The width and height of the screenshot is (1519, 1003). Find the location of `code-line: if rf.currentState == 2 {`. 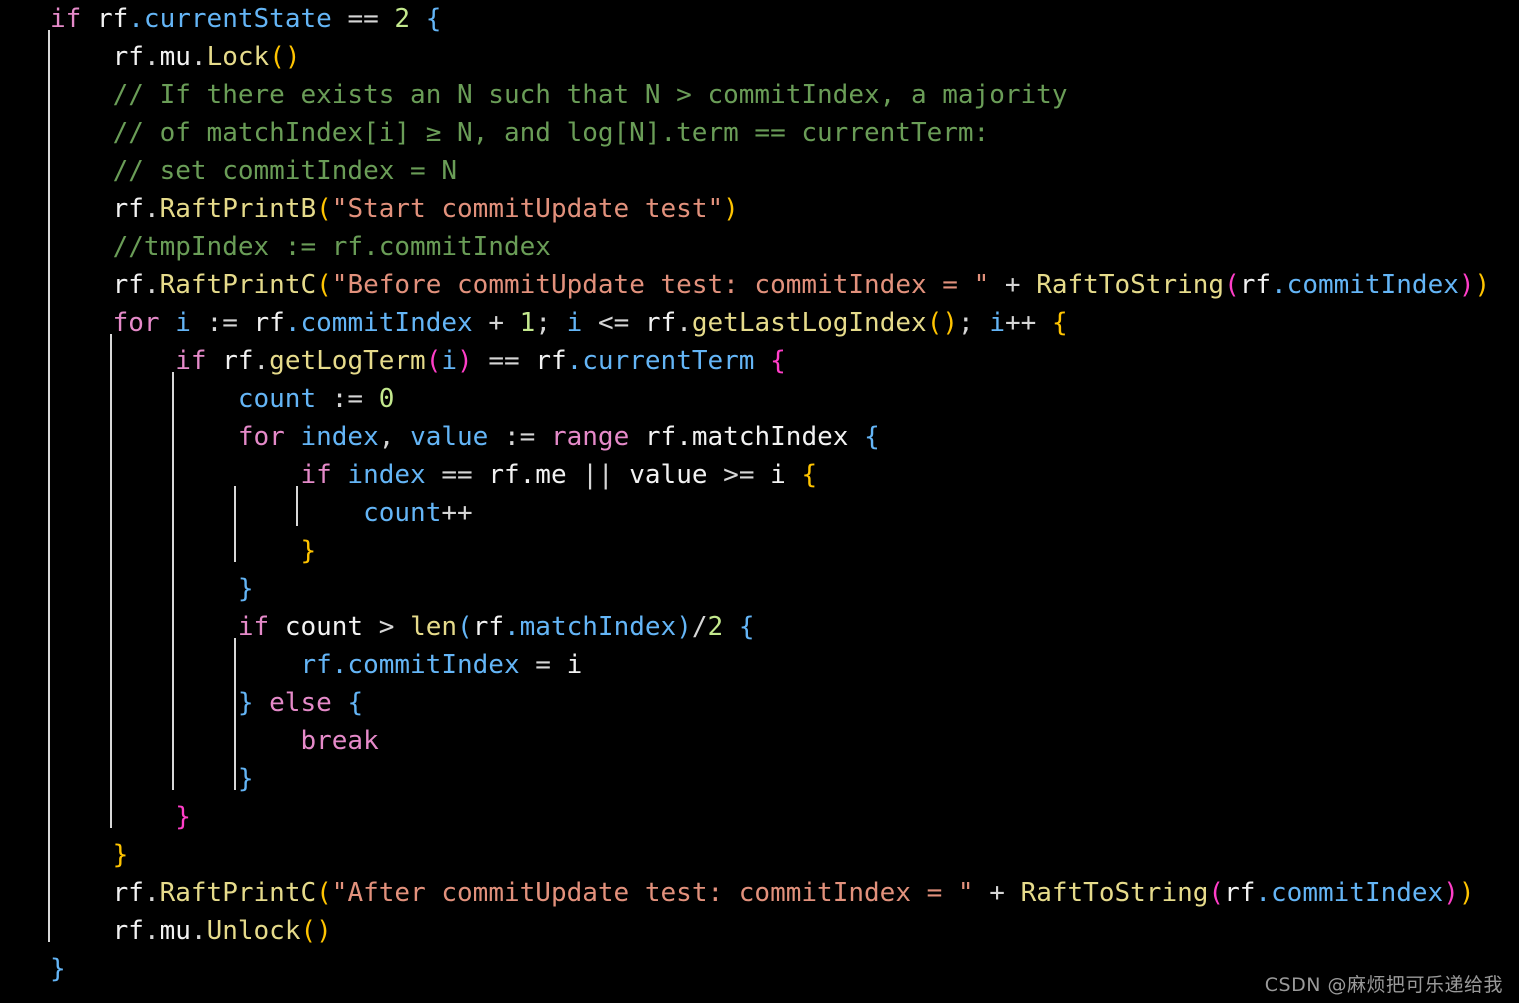

code-line: if rf.currentState == 2 { is located at coordinates (759, 19).